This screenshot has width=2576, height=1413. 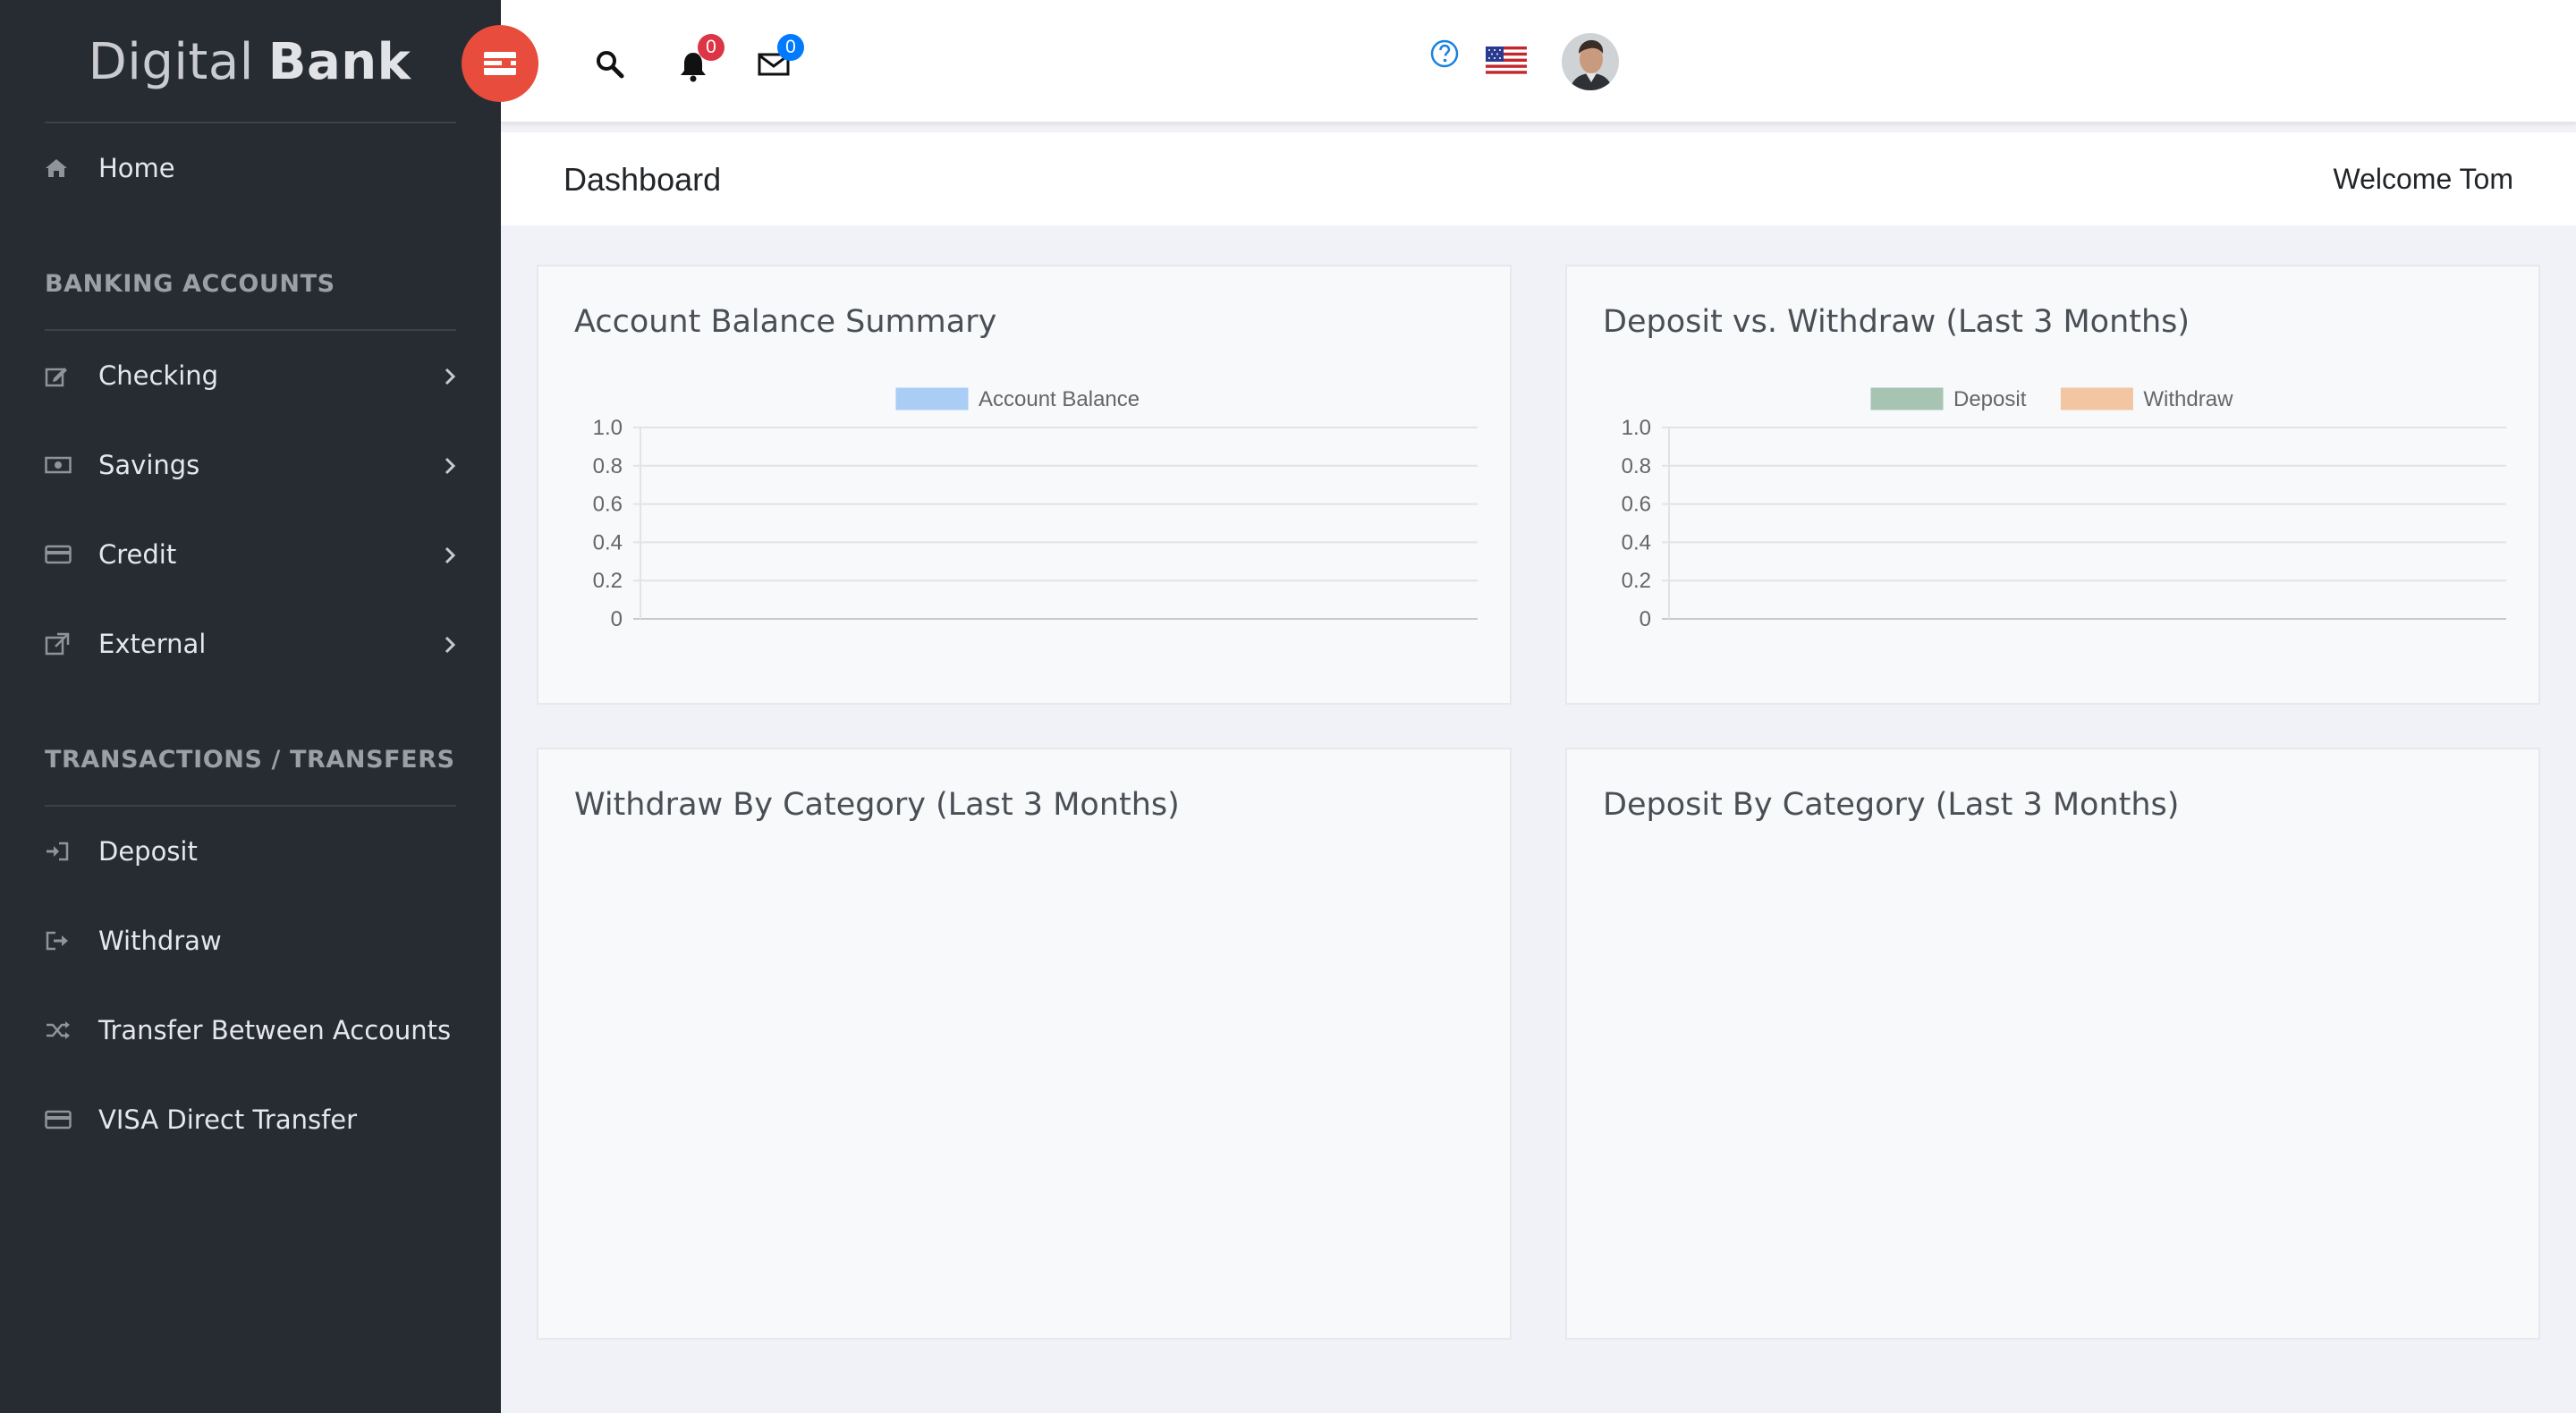 I want to click on edit-icon, so click(x=71, y=375).